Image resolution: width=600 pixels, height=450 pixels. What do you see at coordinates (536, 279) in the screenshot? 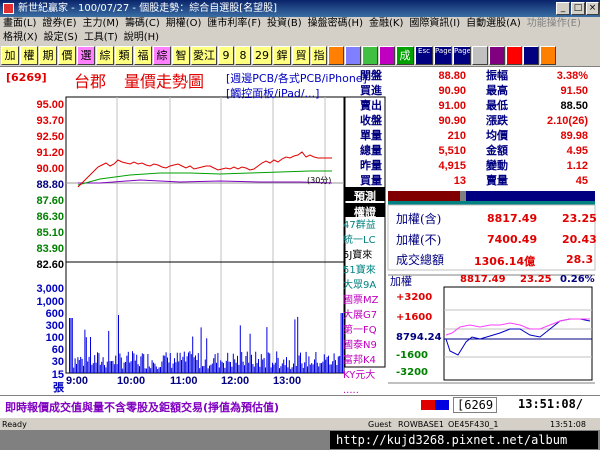
I see `mini-chart-change: 23.25` at bounding box center [536, 279].